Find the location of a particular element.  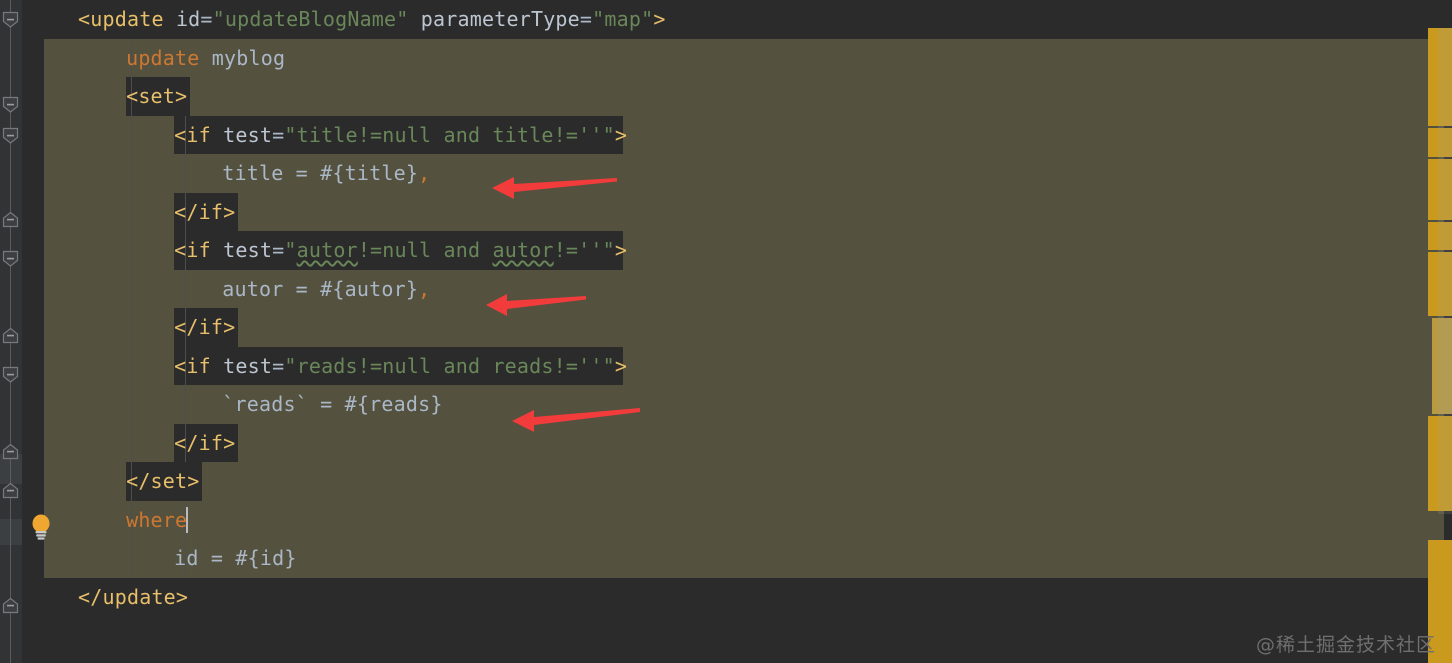

code-line: <if test="autor!=null and autor!=''"> is located at coordinates (400, 250).